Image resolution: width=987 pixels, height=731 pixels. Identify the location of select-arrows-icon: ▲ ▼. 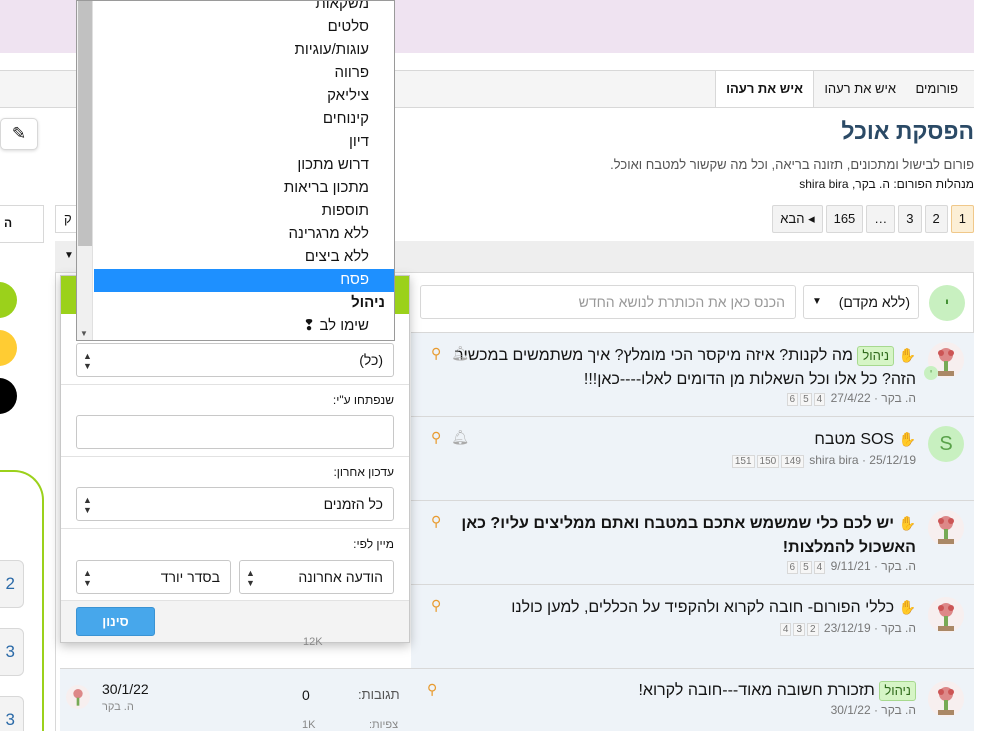
(250, 578).